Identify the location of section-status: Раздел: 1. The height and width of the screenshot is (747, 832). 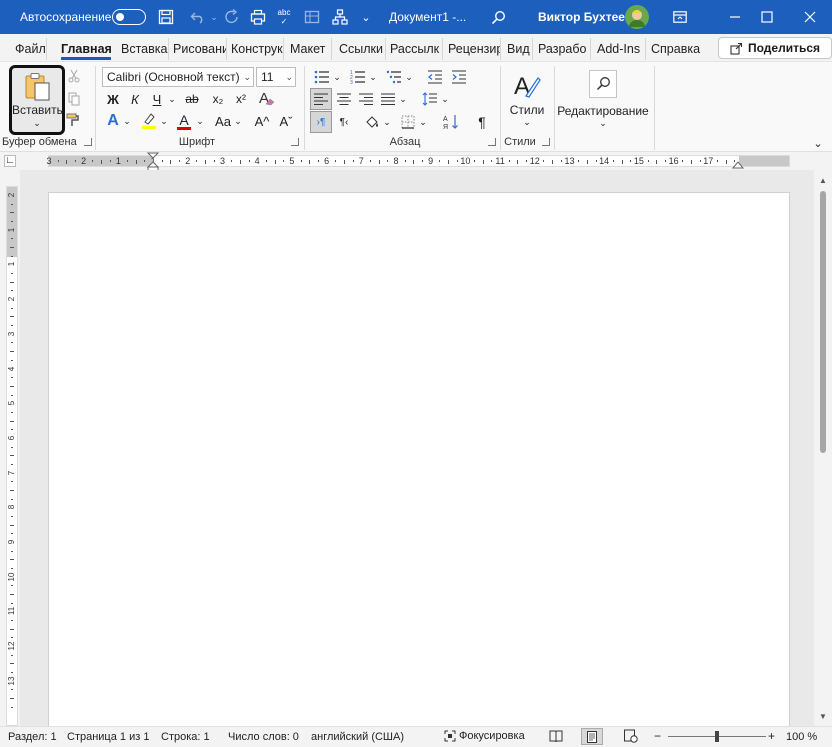
(32, 737).